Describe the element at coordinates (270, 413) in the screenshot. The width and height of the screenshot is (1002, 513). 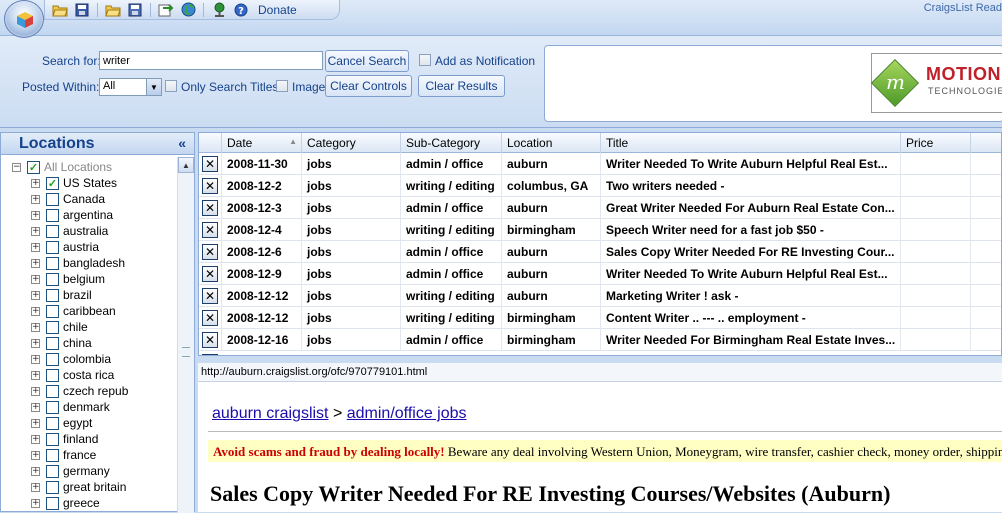
I see `breadcrumb-site-link: auburn craigslist` at that location.